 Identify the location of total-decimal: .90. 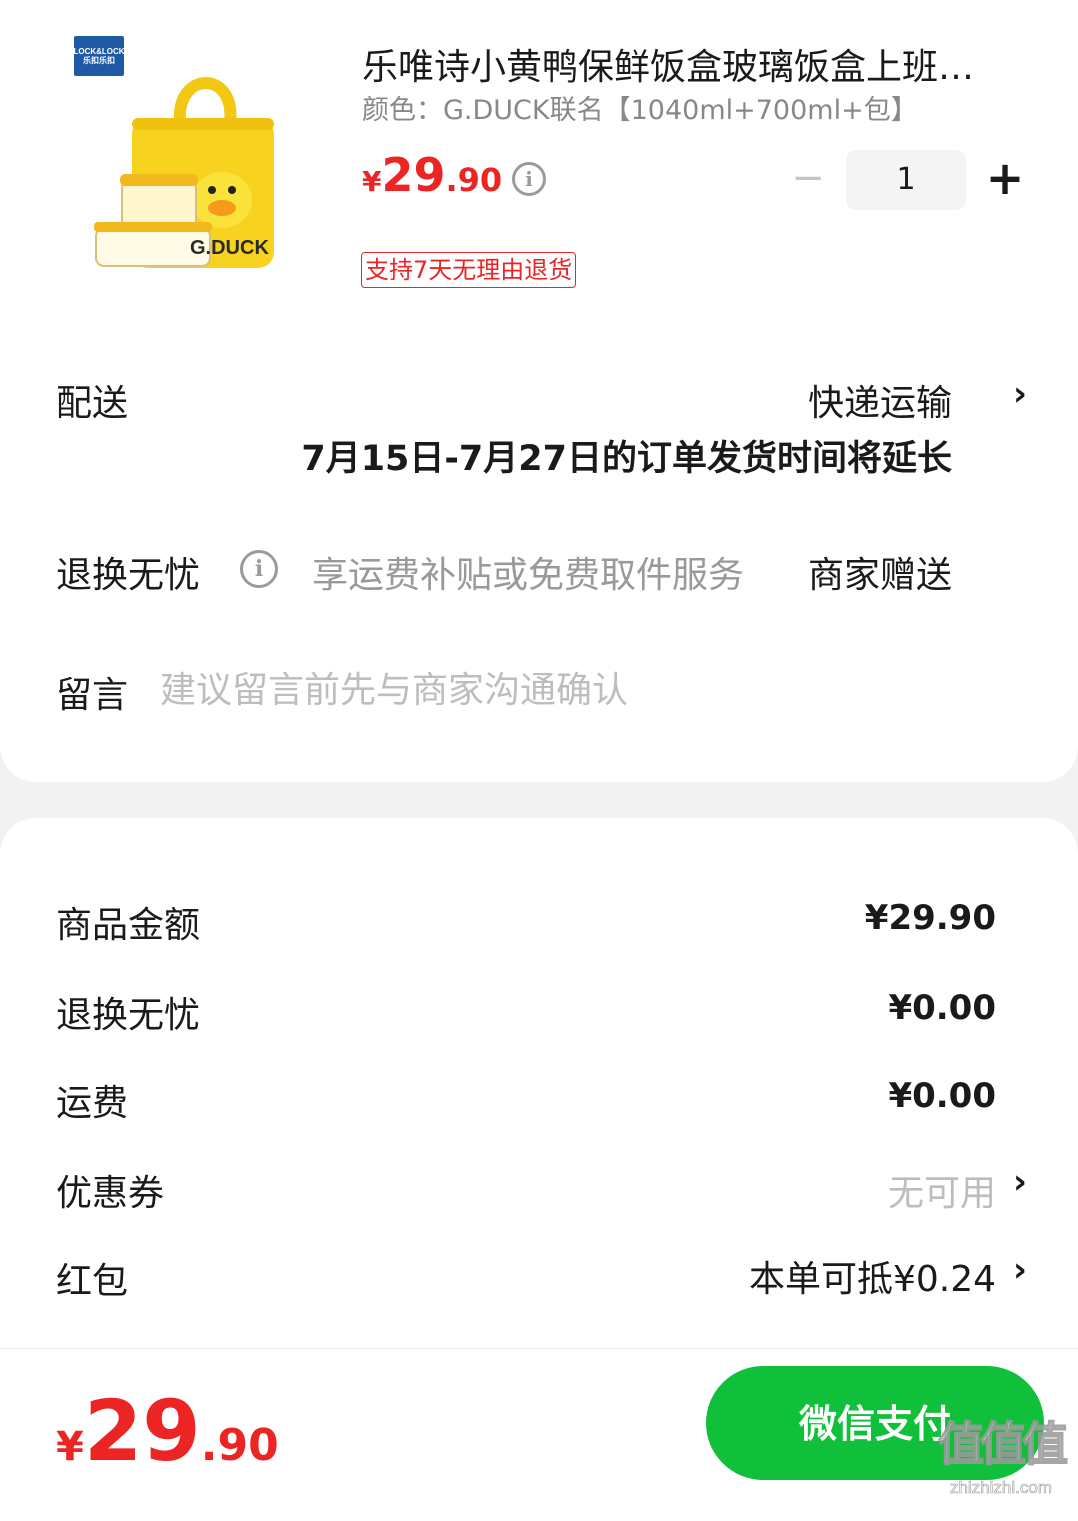
(239, 1445).